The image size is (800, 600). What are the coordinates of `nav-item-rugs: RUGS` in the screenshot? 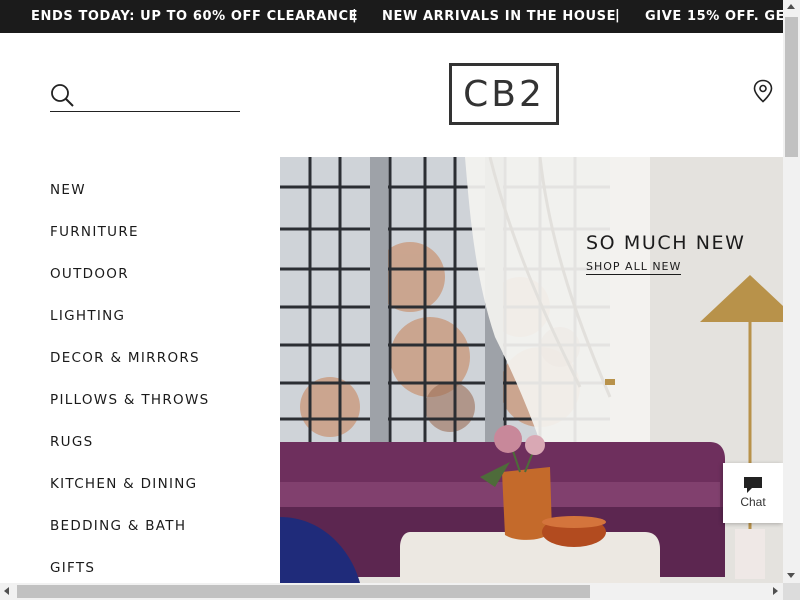 It's located at (129, 453).